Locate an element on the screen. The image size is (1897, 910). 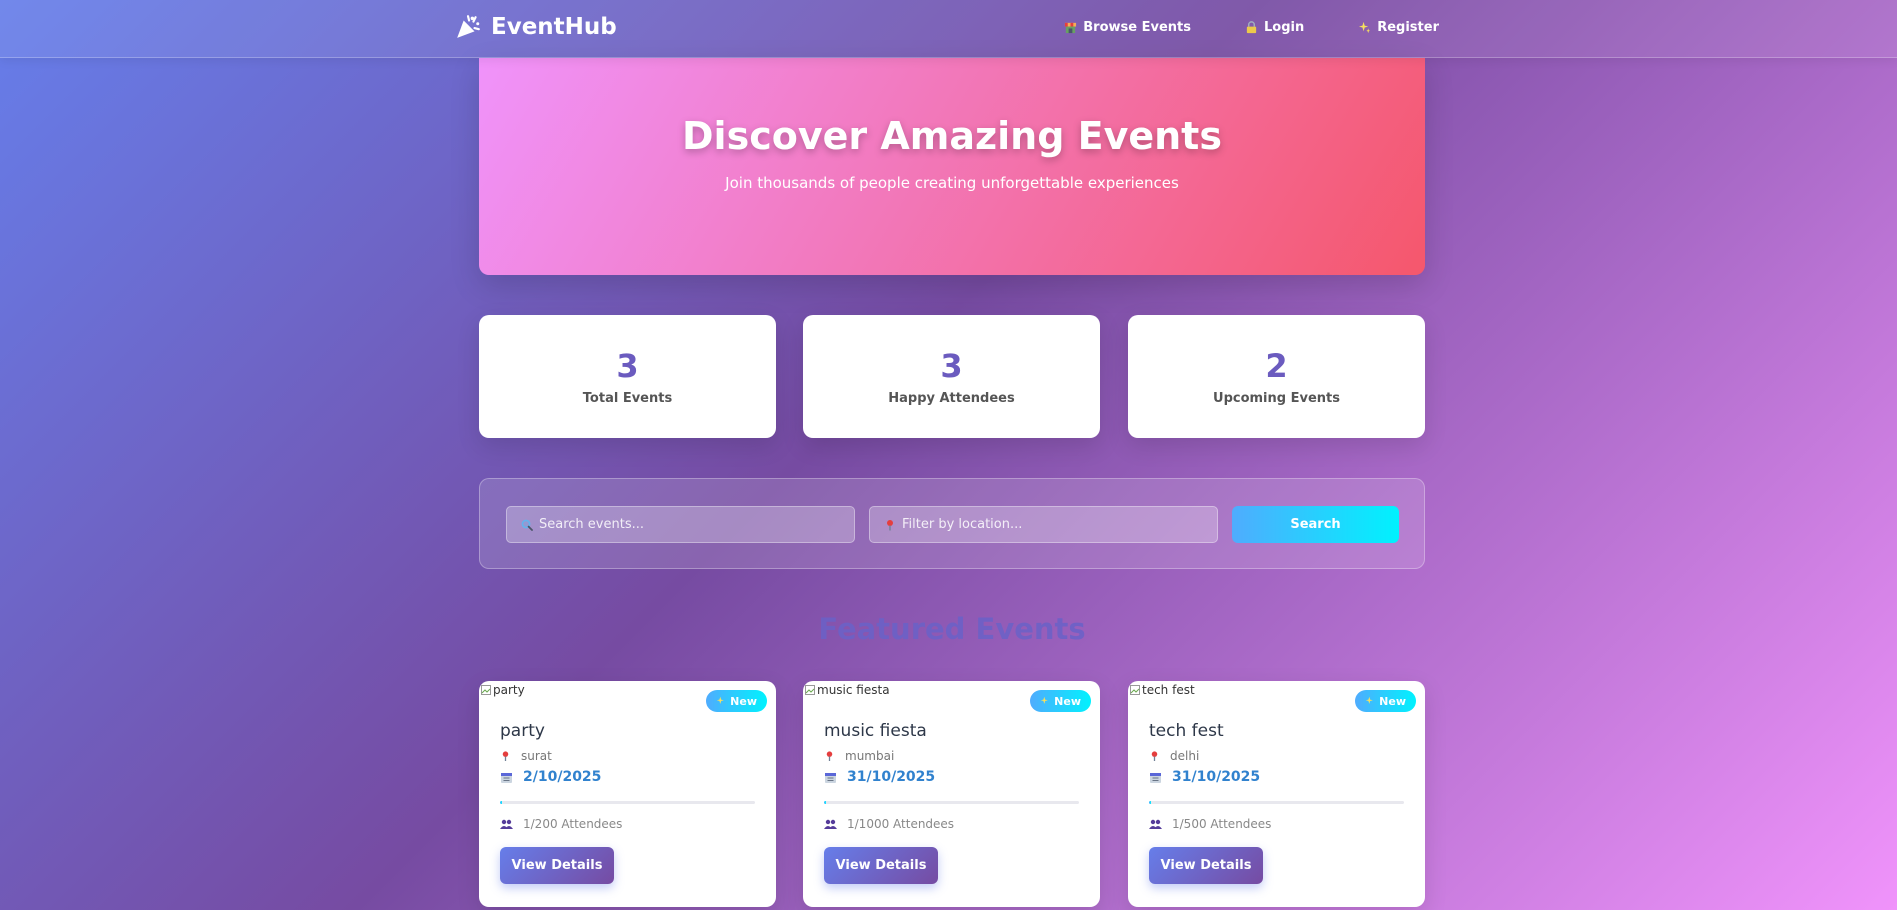
event-image-alt: music fiesta is located at coordinates (853, 690).